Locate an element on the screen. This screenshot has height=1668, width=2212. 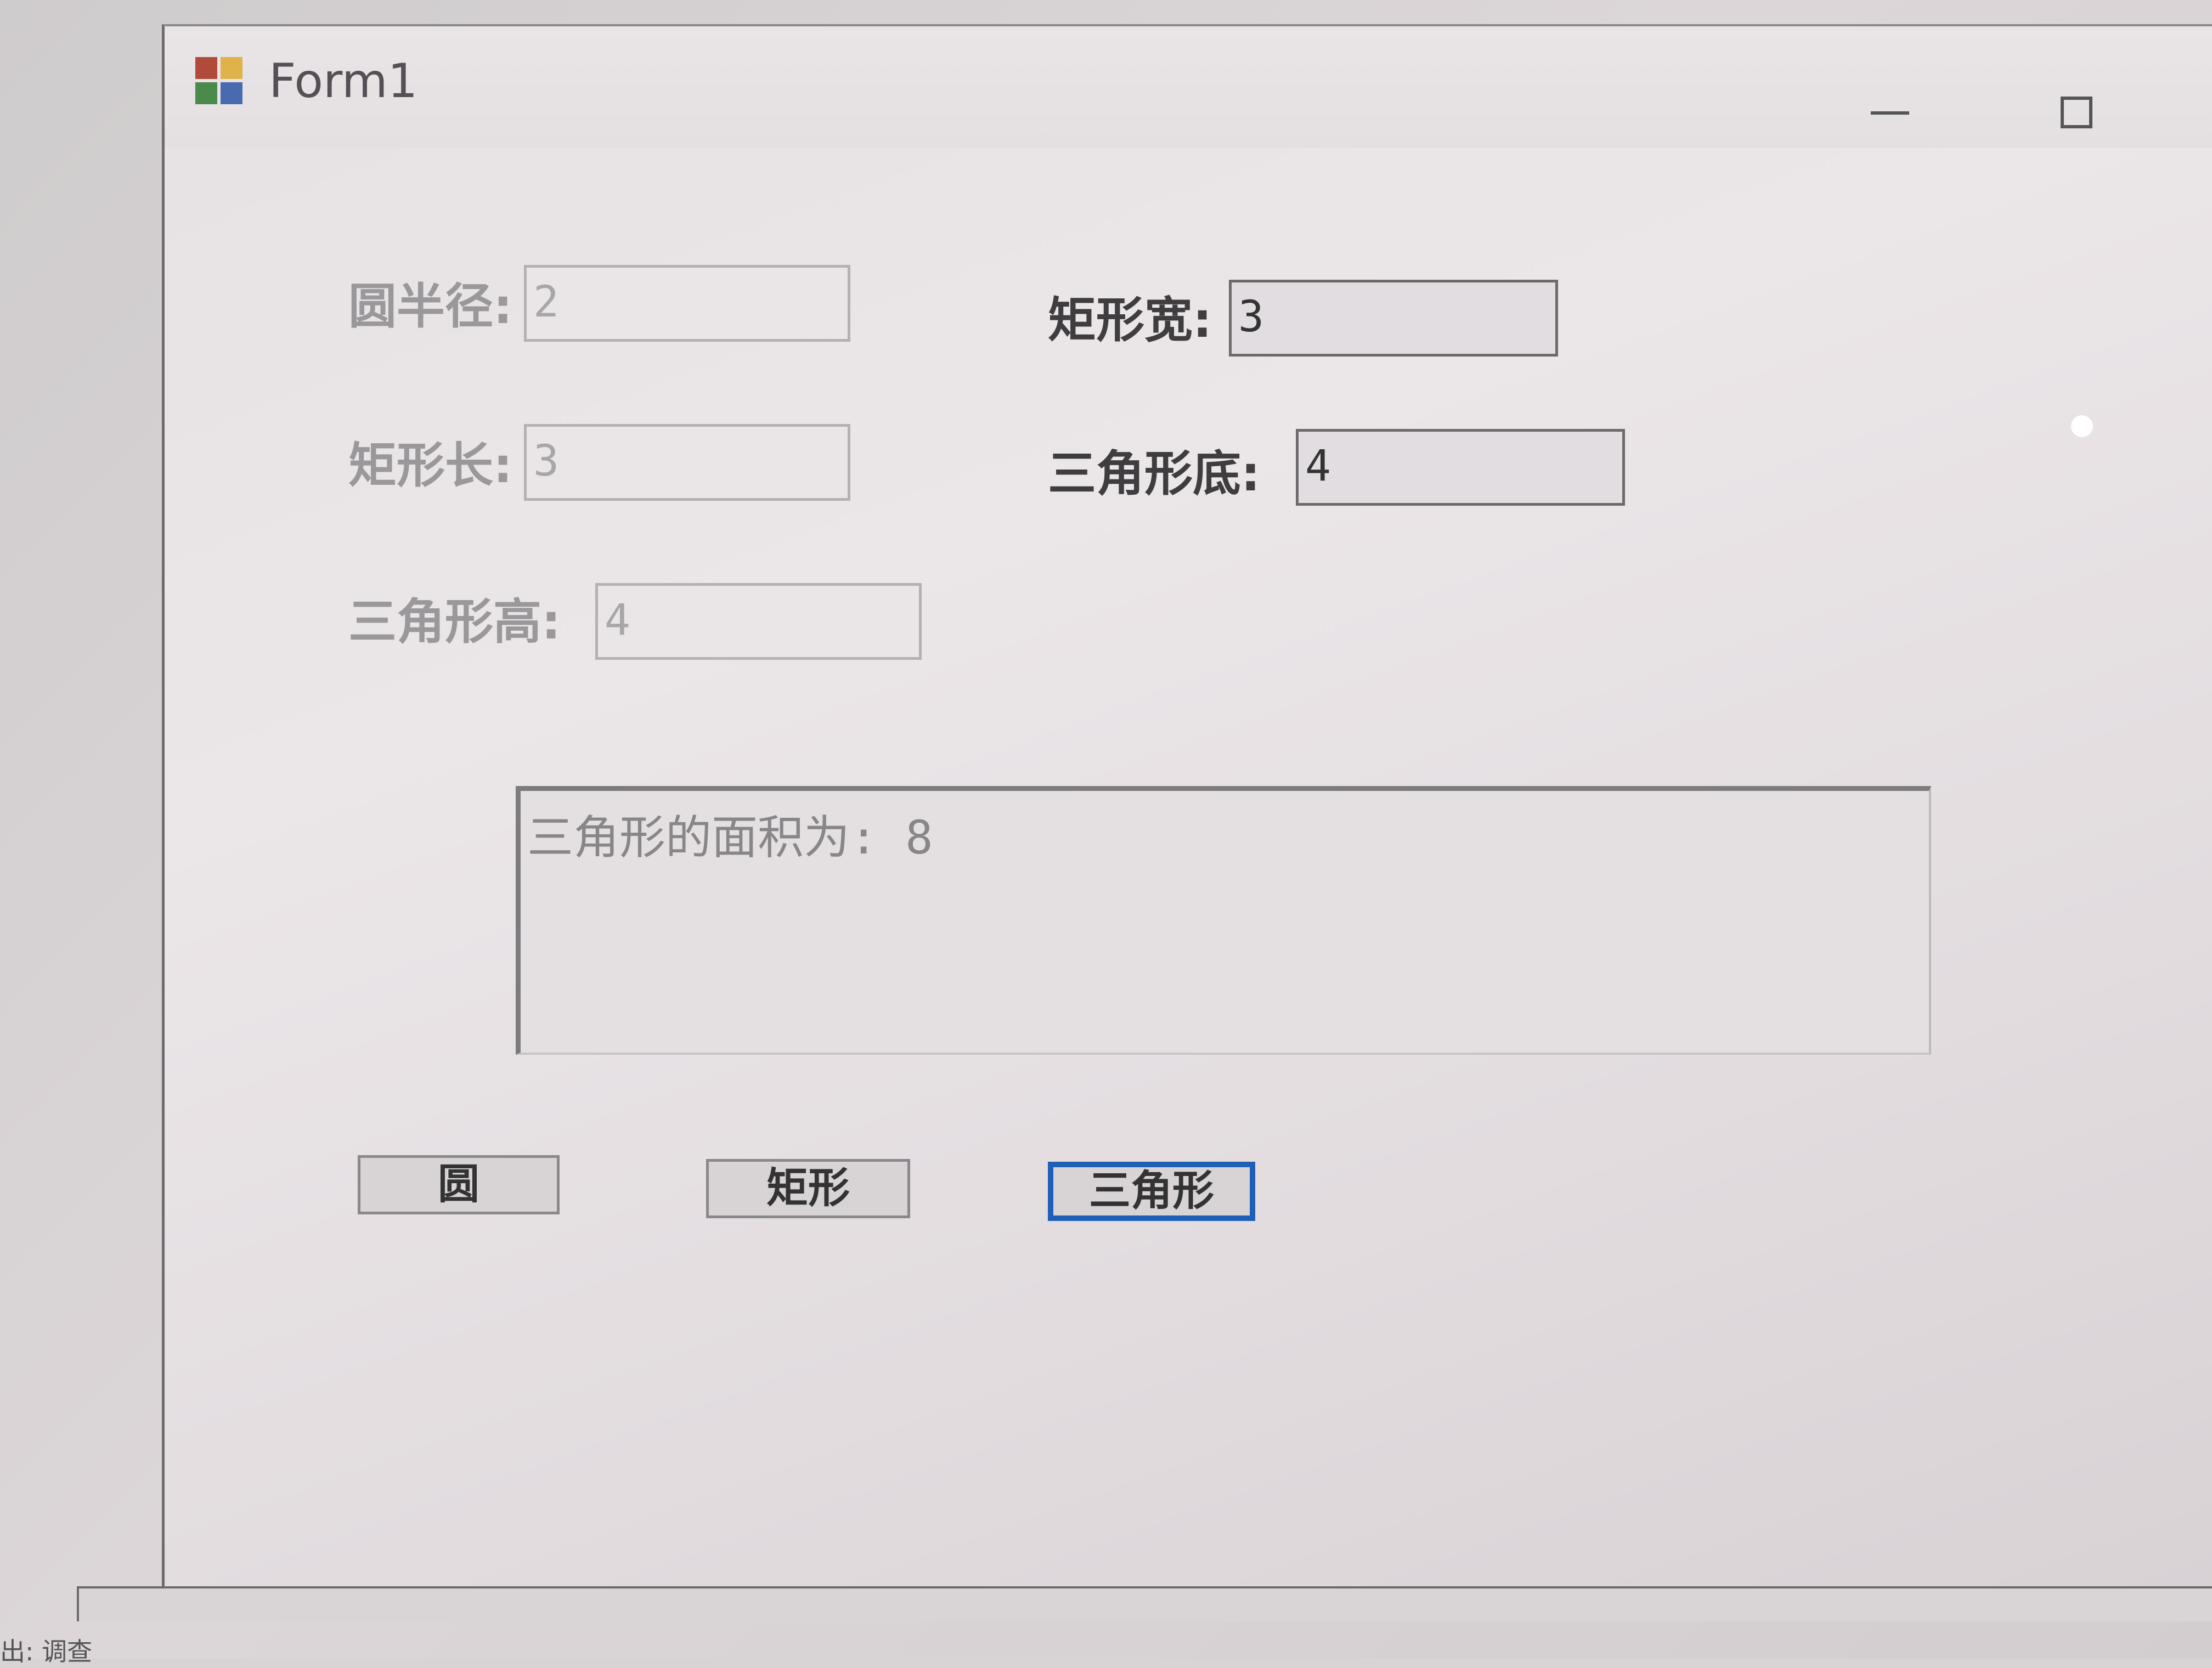
triangle-button-label: 三角形 is located at coordinates (1152, 1190).